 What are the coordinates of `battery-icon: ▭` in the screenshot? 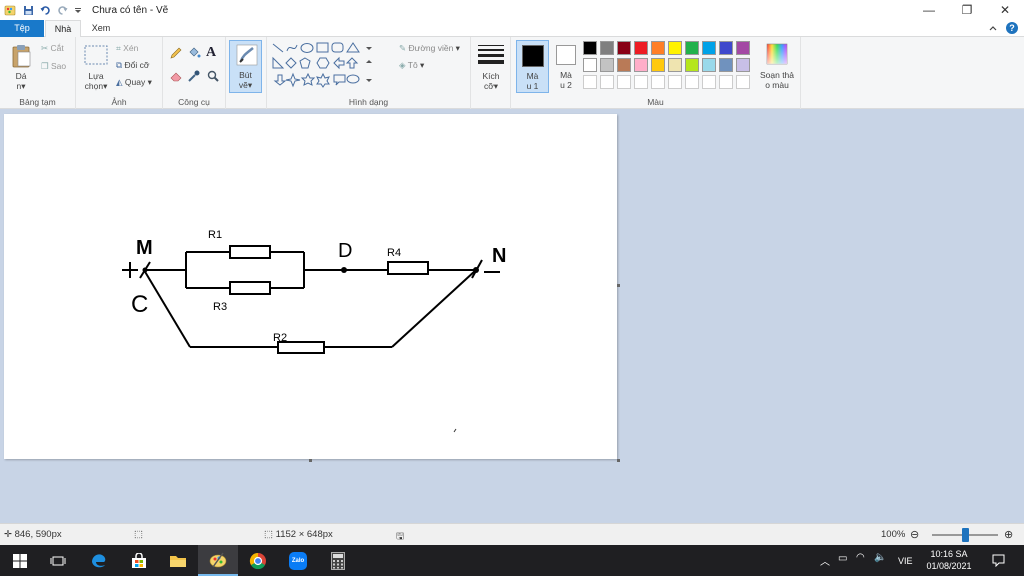 It's located at (842, 558).